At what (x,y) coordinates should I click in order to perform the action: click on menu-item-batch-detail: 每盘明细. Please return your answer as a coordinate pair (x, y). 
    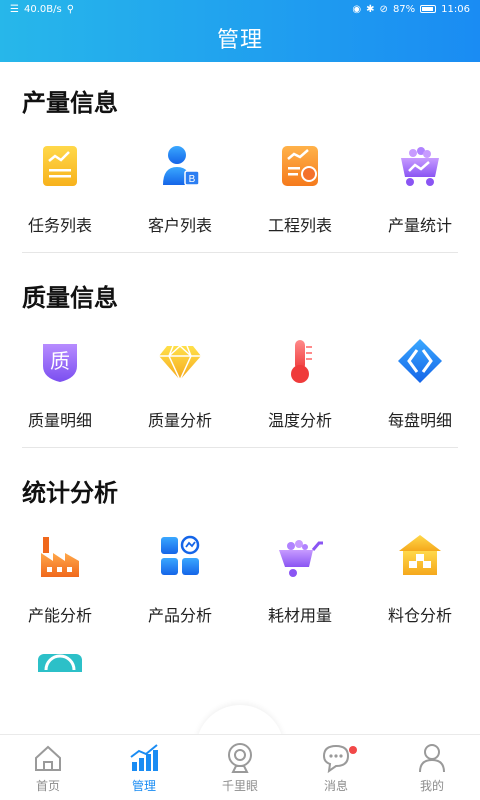
    Looking at the image, I should click on (420, 381).